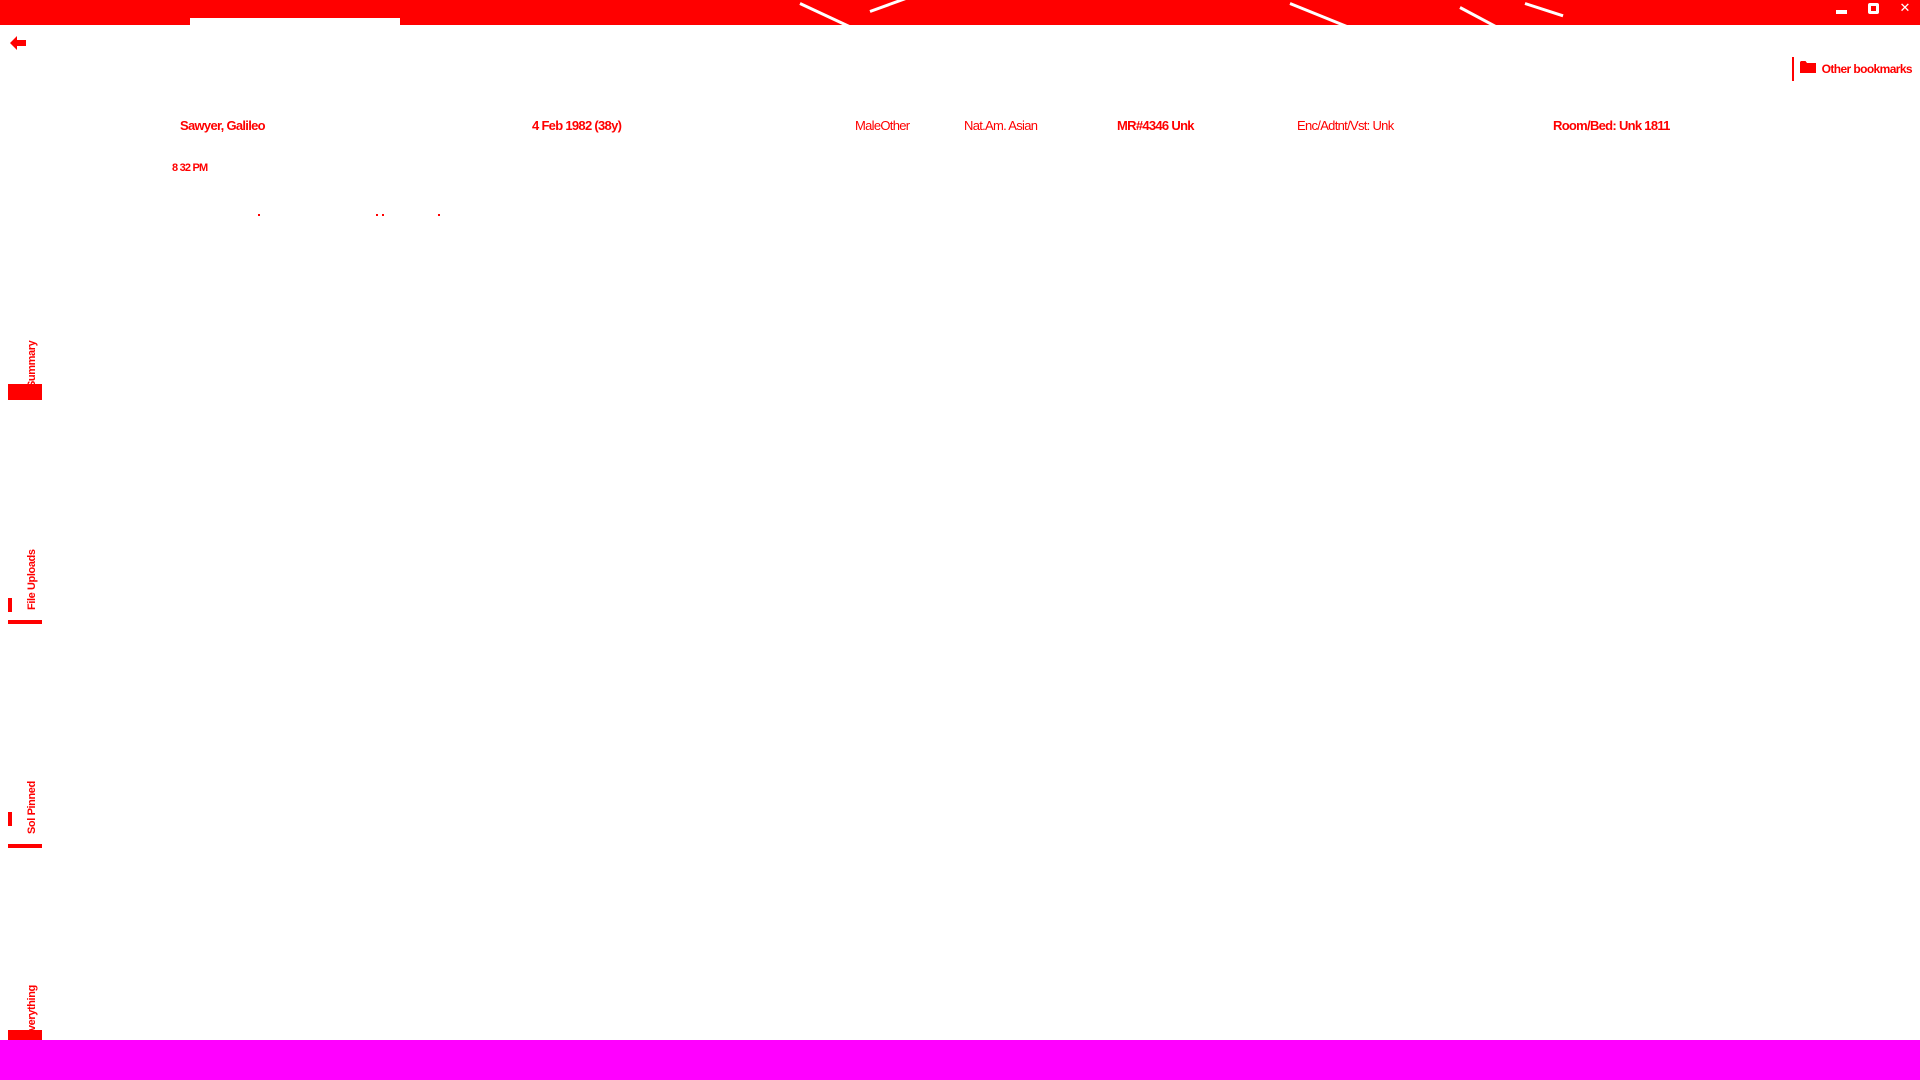  I want to click on patient-encounter: Enc/Adtnt/Vst: Unk, so click(1345, 125).